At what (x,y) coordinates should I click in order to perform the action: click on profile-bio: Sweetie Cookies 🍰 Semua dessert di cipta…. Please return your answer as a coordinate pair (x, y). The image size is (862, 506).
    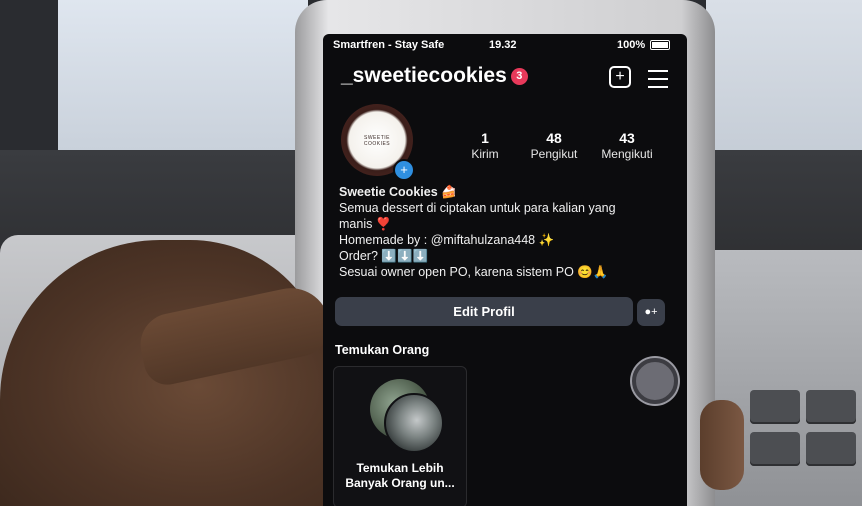
    Looking at the image, I should click on (509, 232).